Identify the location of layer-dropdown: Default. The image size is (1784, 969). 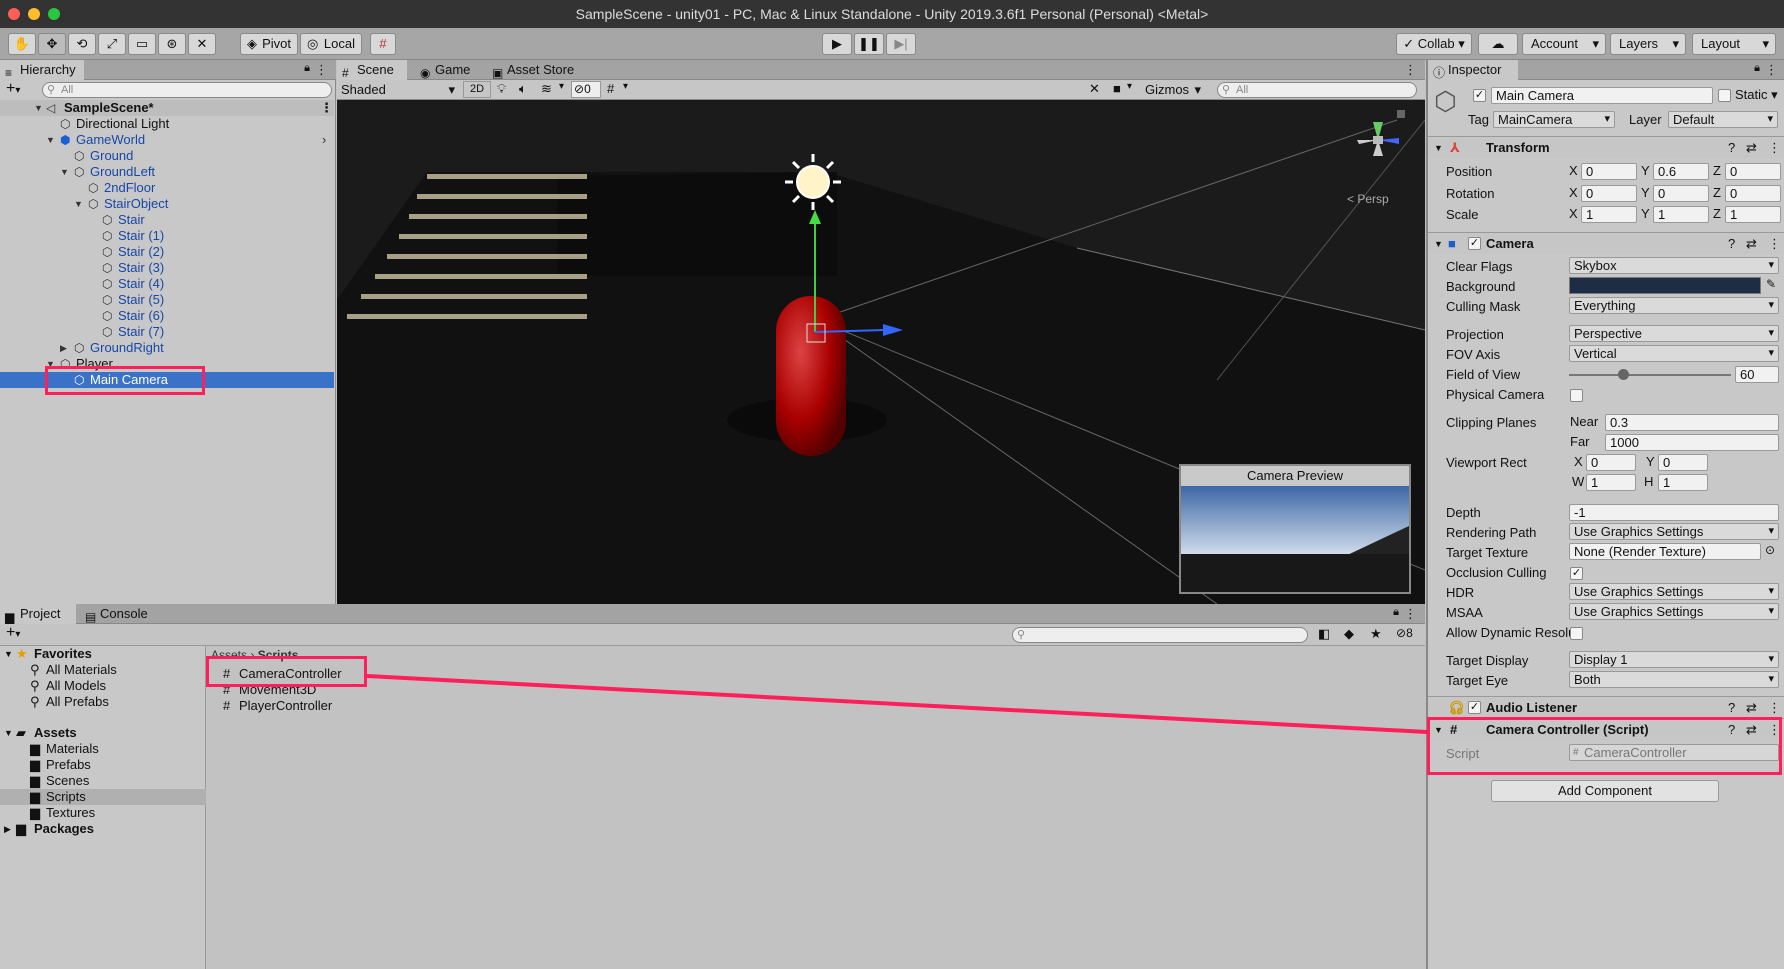
(1723, 119).